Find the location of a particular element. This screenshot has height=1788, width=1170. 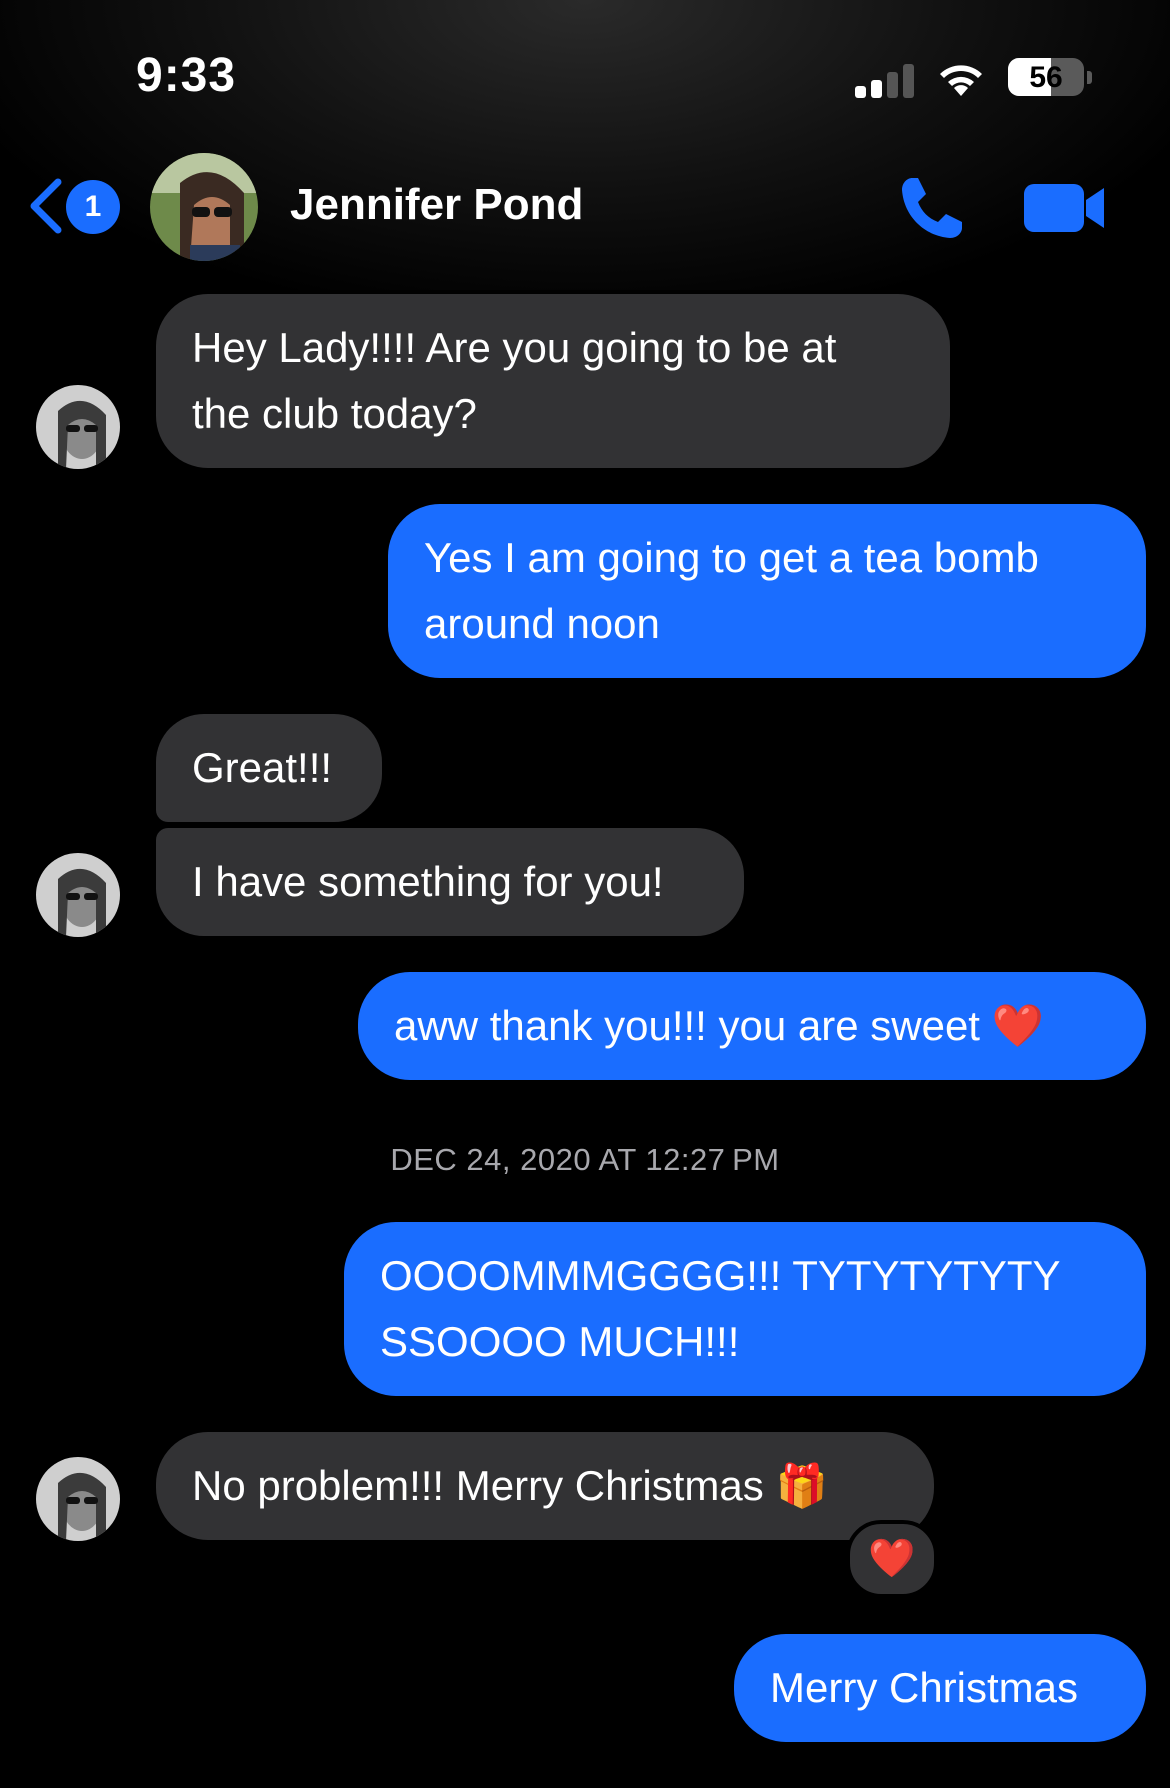

message-bubble-outgoing: aww thank you!!! you are sweet ❤️ is located at coordinates (752, 1026).